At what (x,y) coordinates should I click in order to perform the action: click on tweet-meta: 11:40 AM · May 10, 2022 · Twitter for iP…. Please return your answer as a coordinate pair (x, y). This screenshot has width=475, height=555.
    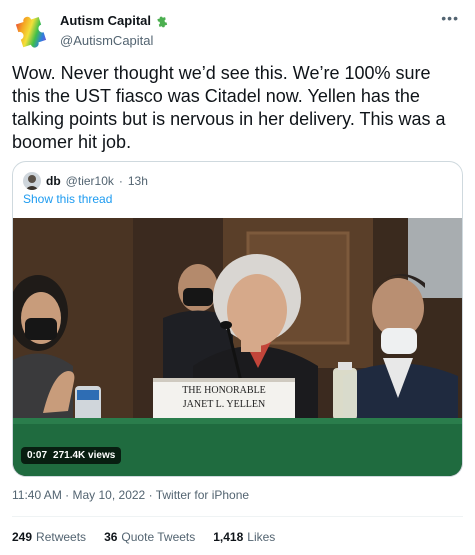
    Looking at the image, I should click on (130, 495).